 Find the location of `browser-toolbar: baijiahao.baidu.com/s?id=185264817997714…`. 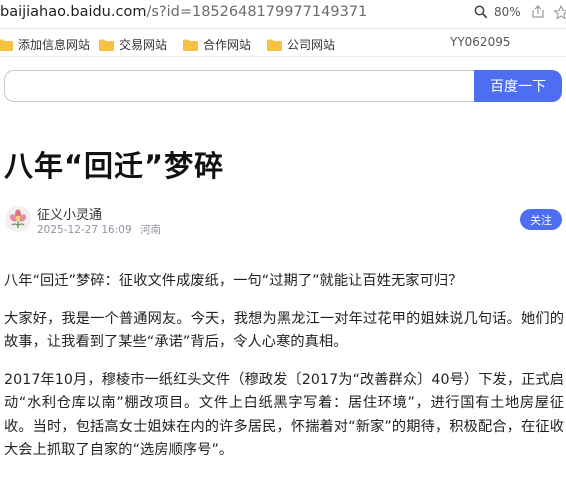

browser-toolbar: baijiahao.baidu.com/s?id=185264817997714… is located at coordinates (283, 14).